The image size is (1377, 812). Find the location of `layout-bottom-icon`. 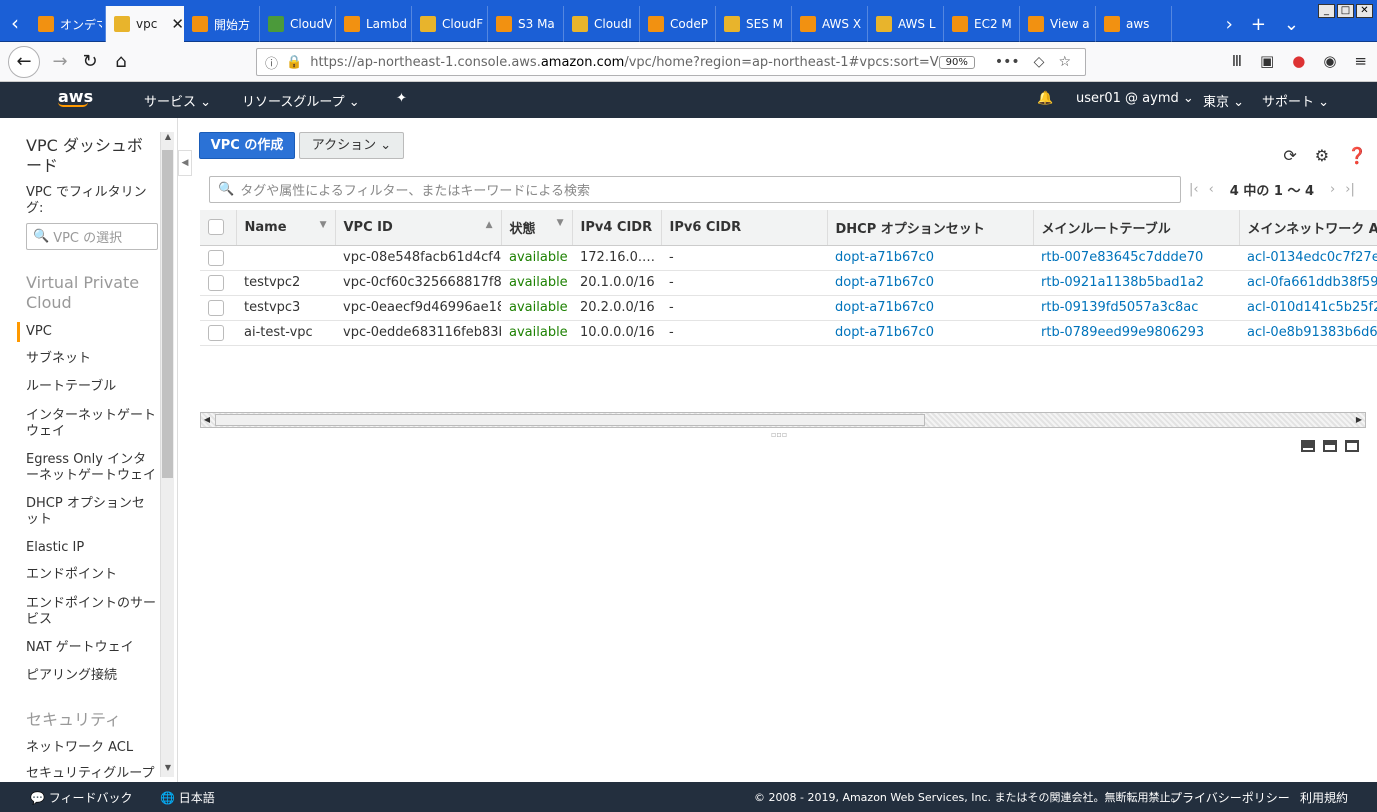

layout-bottom-icon is located at coordinates (1308, 446).